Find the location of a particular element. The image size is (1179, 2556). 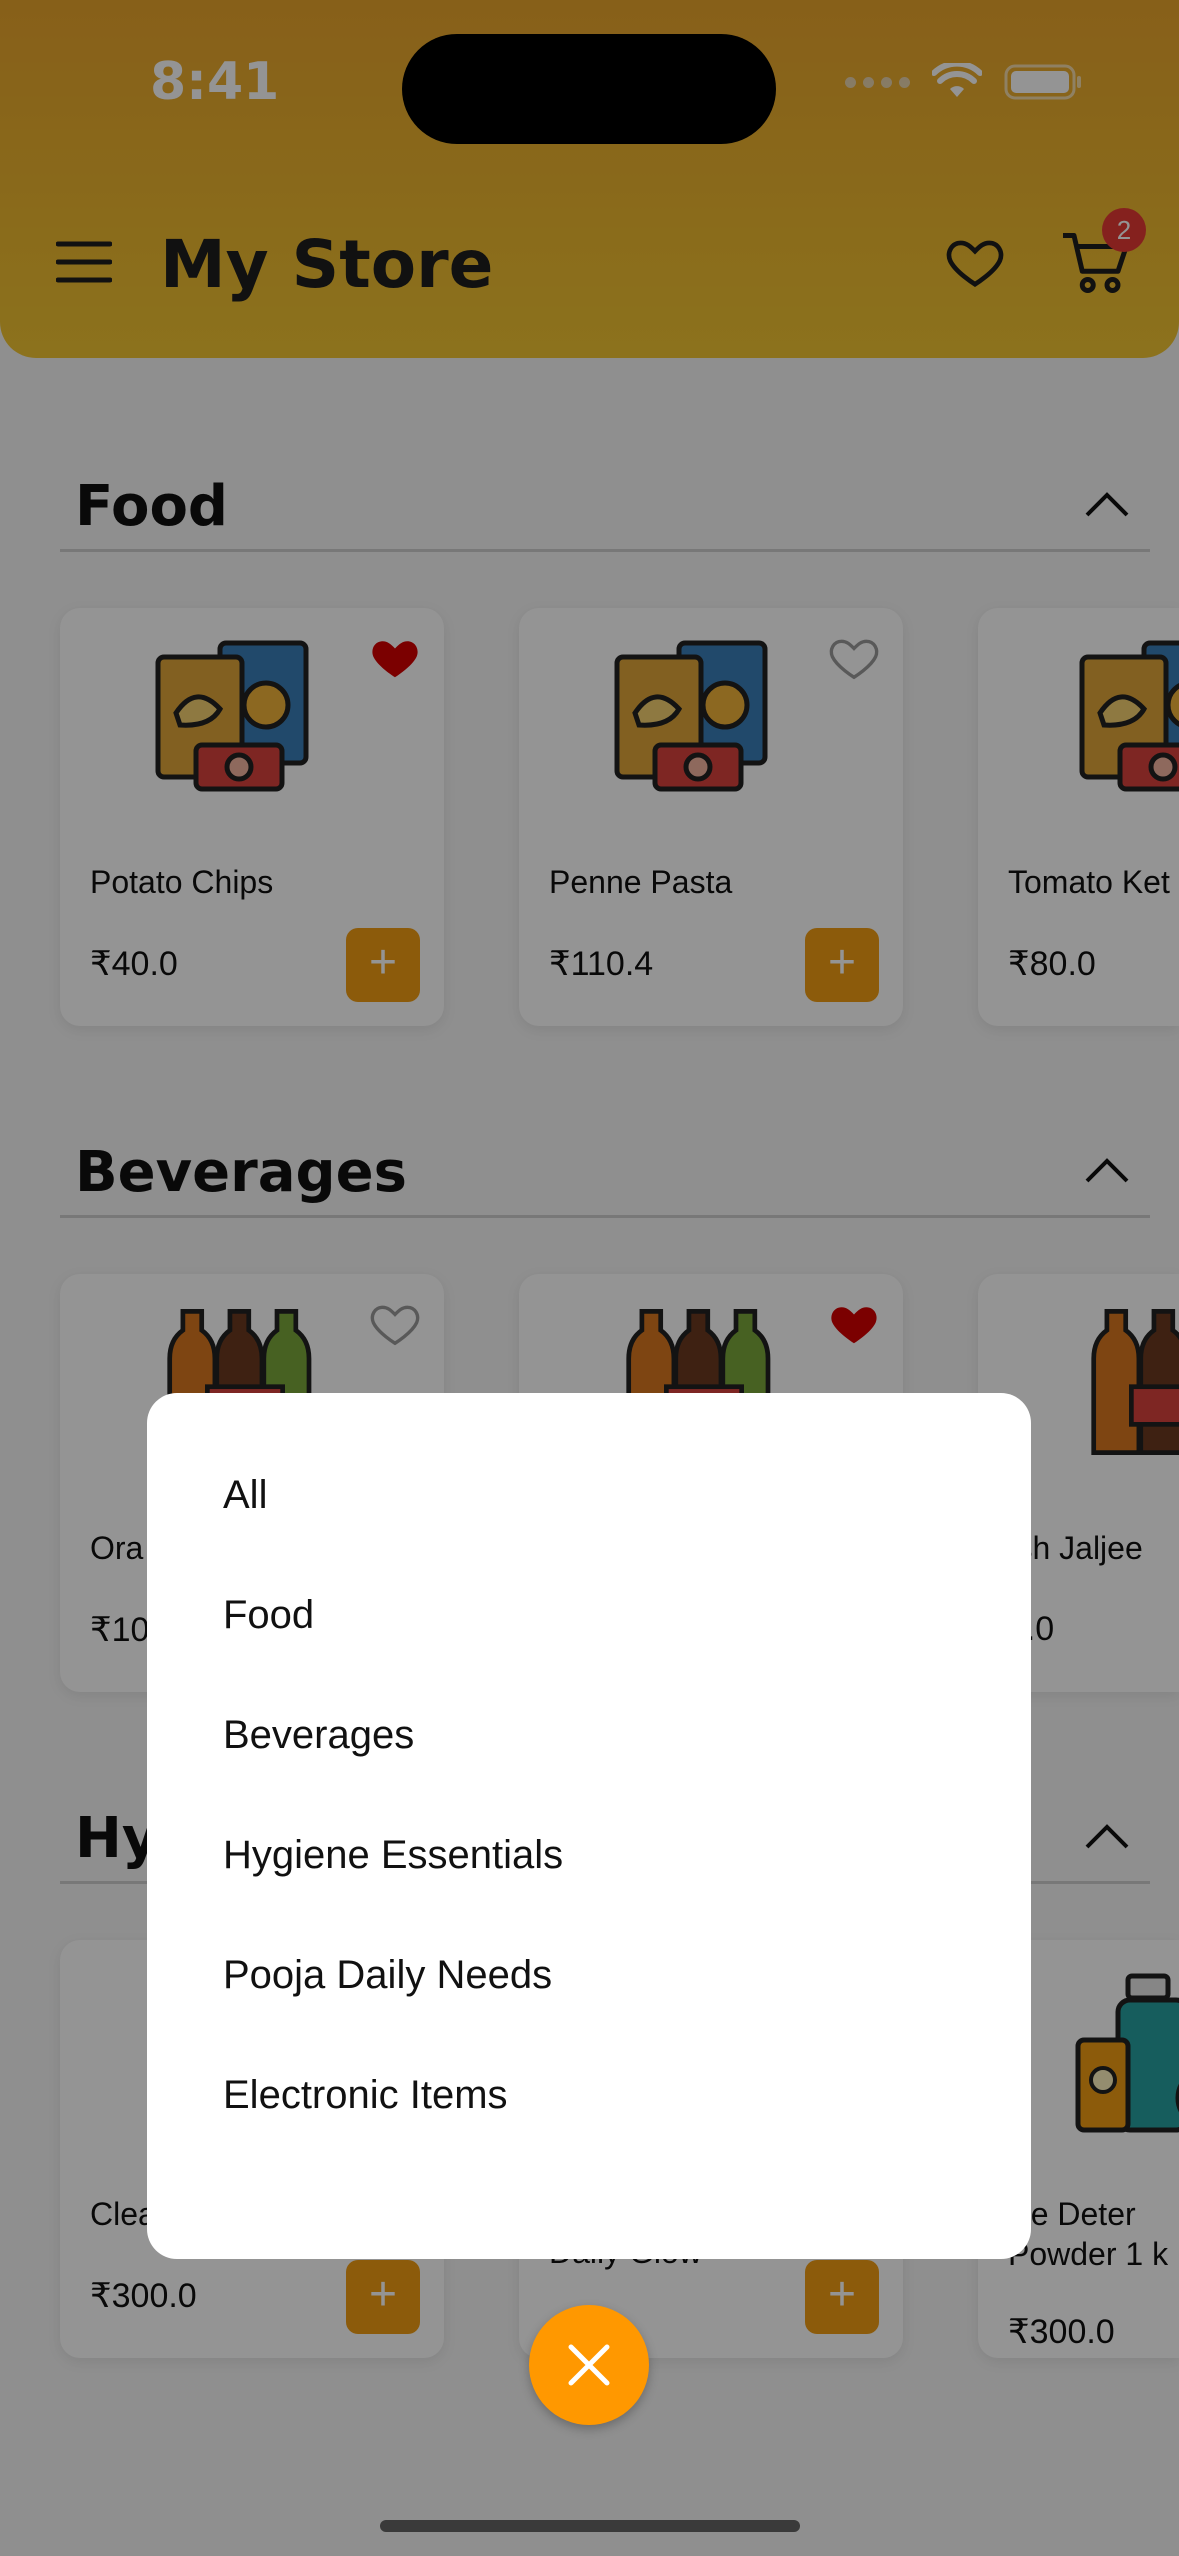

filter-option-electronic-items: Electronic Items is located at coordinates (365, 2095).